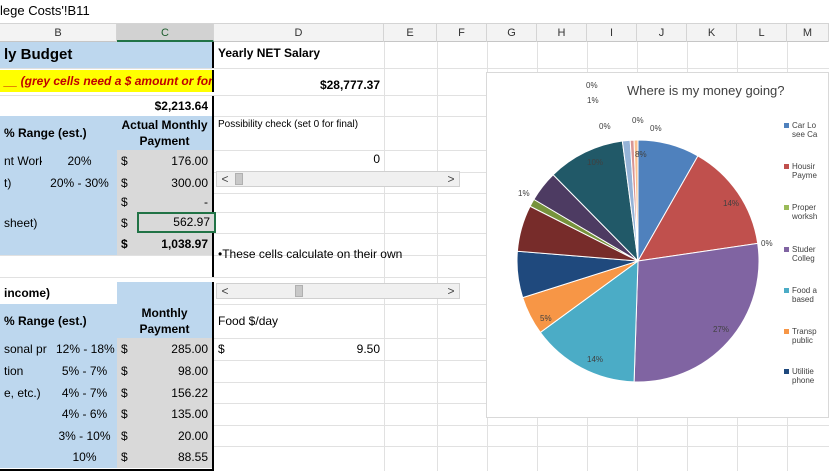  Describe the element at coordinates (804, 331) in the screenshot. I see `legend-line1: Transp` at that location.